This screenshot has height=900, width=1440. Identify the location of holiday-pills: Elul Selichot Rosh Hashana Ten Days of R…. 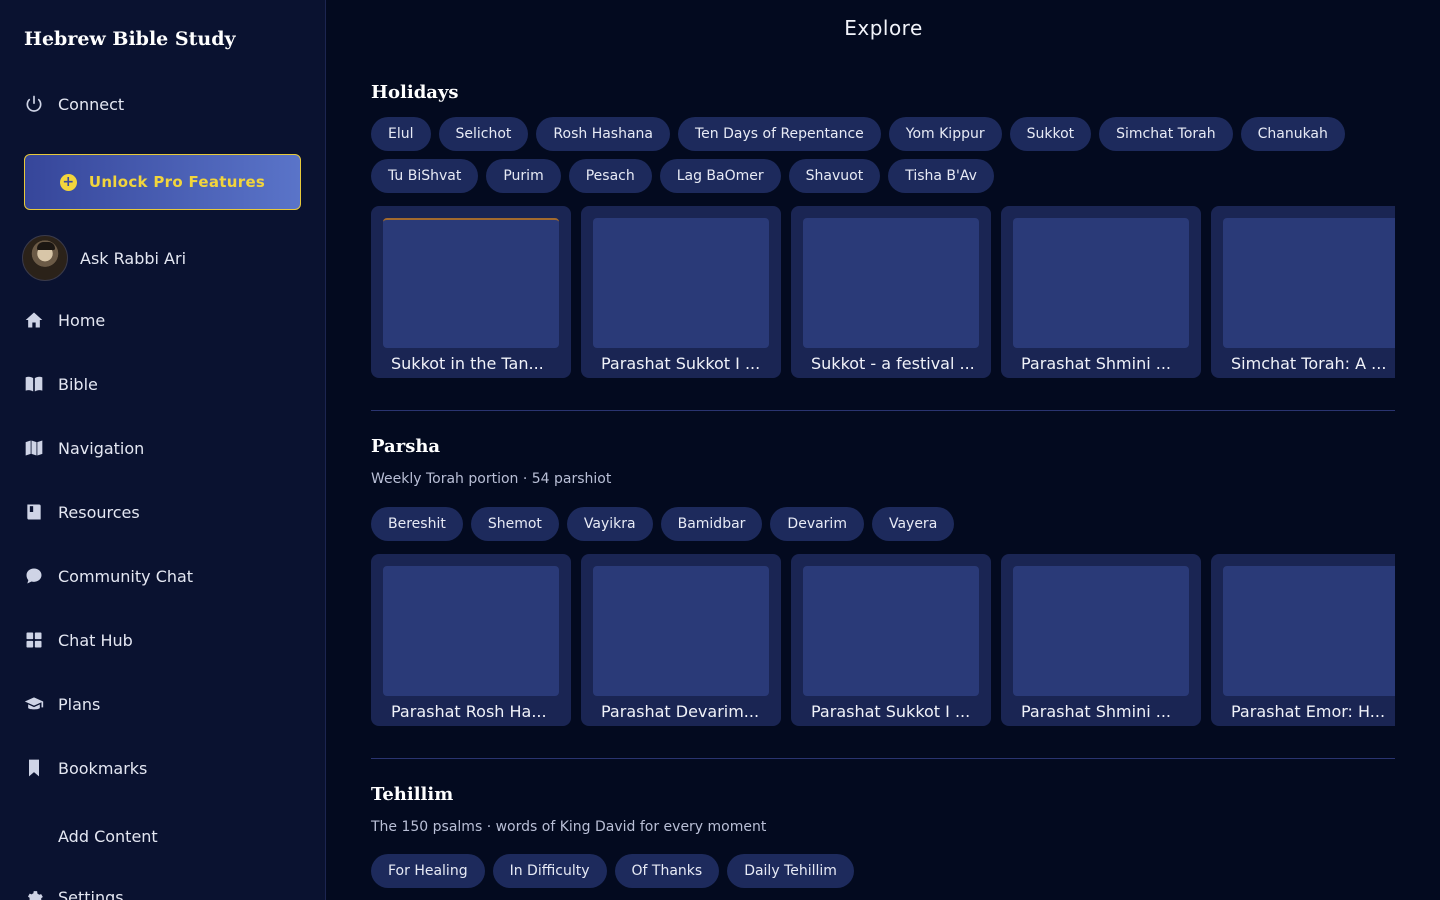
(883, 155).